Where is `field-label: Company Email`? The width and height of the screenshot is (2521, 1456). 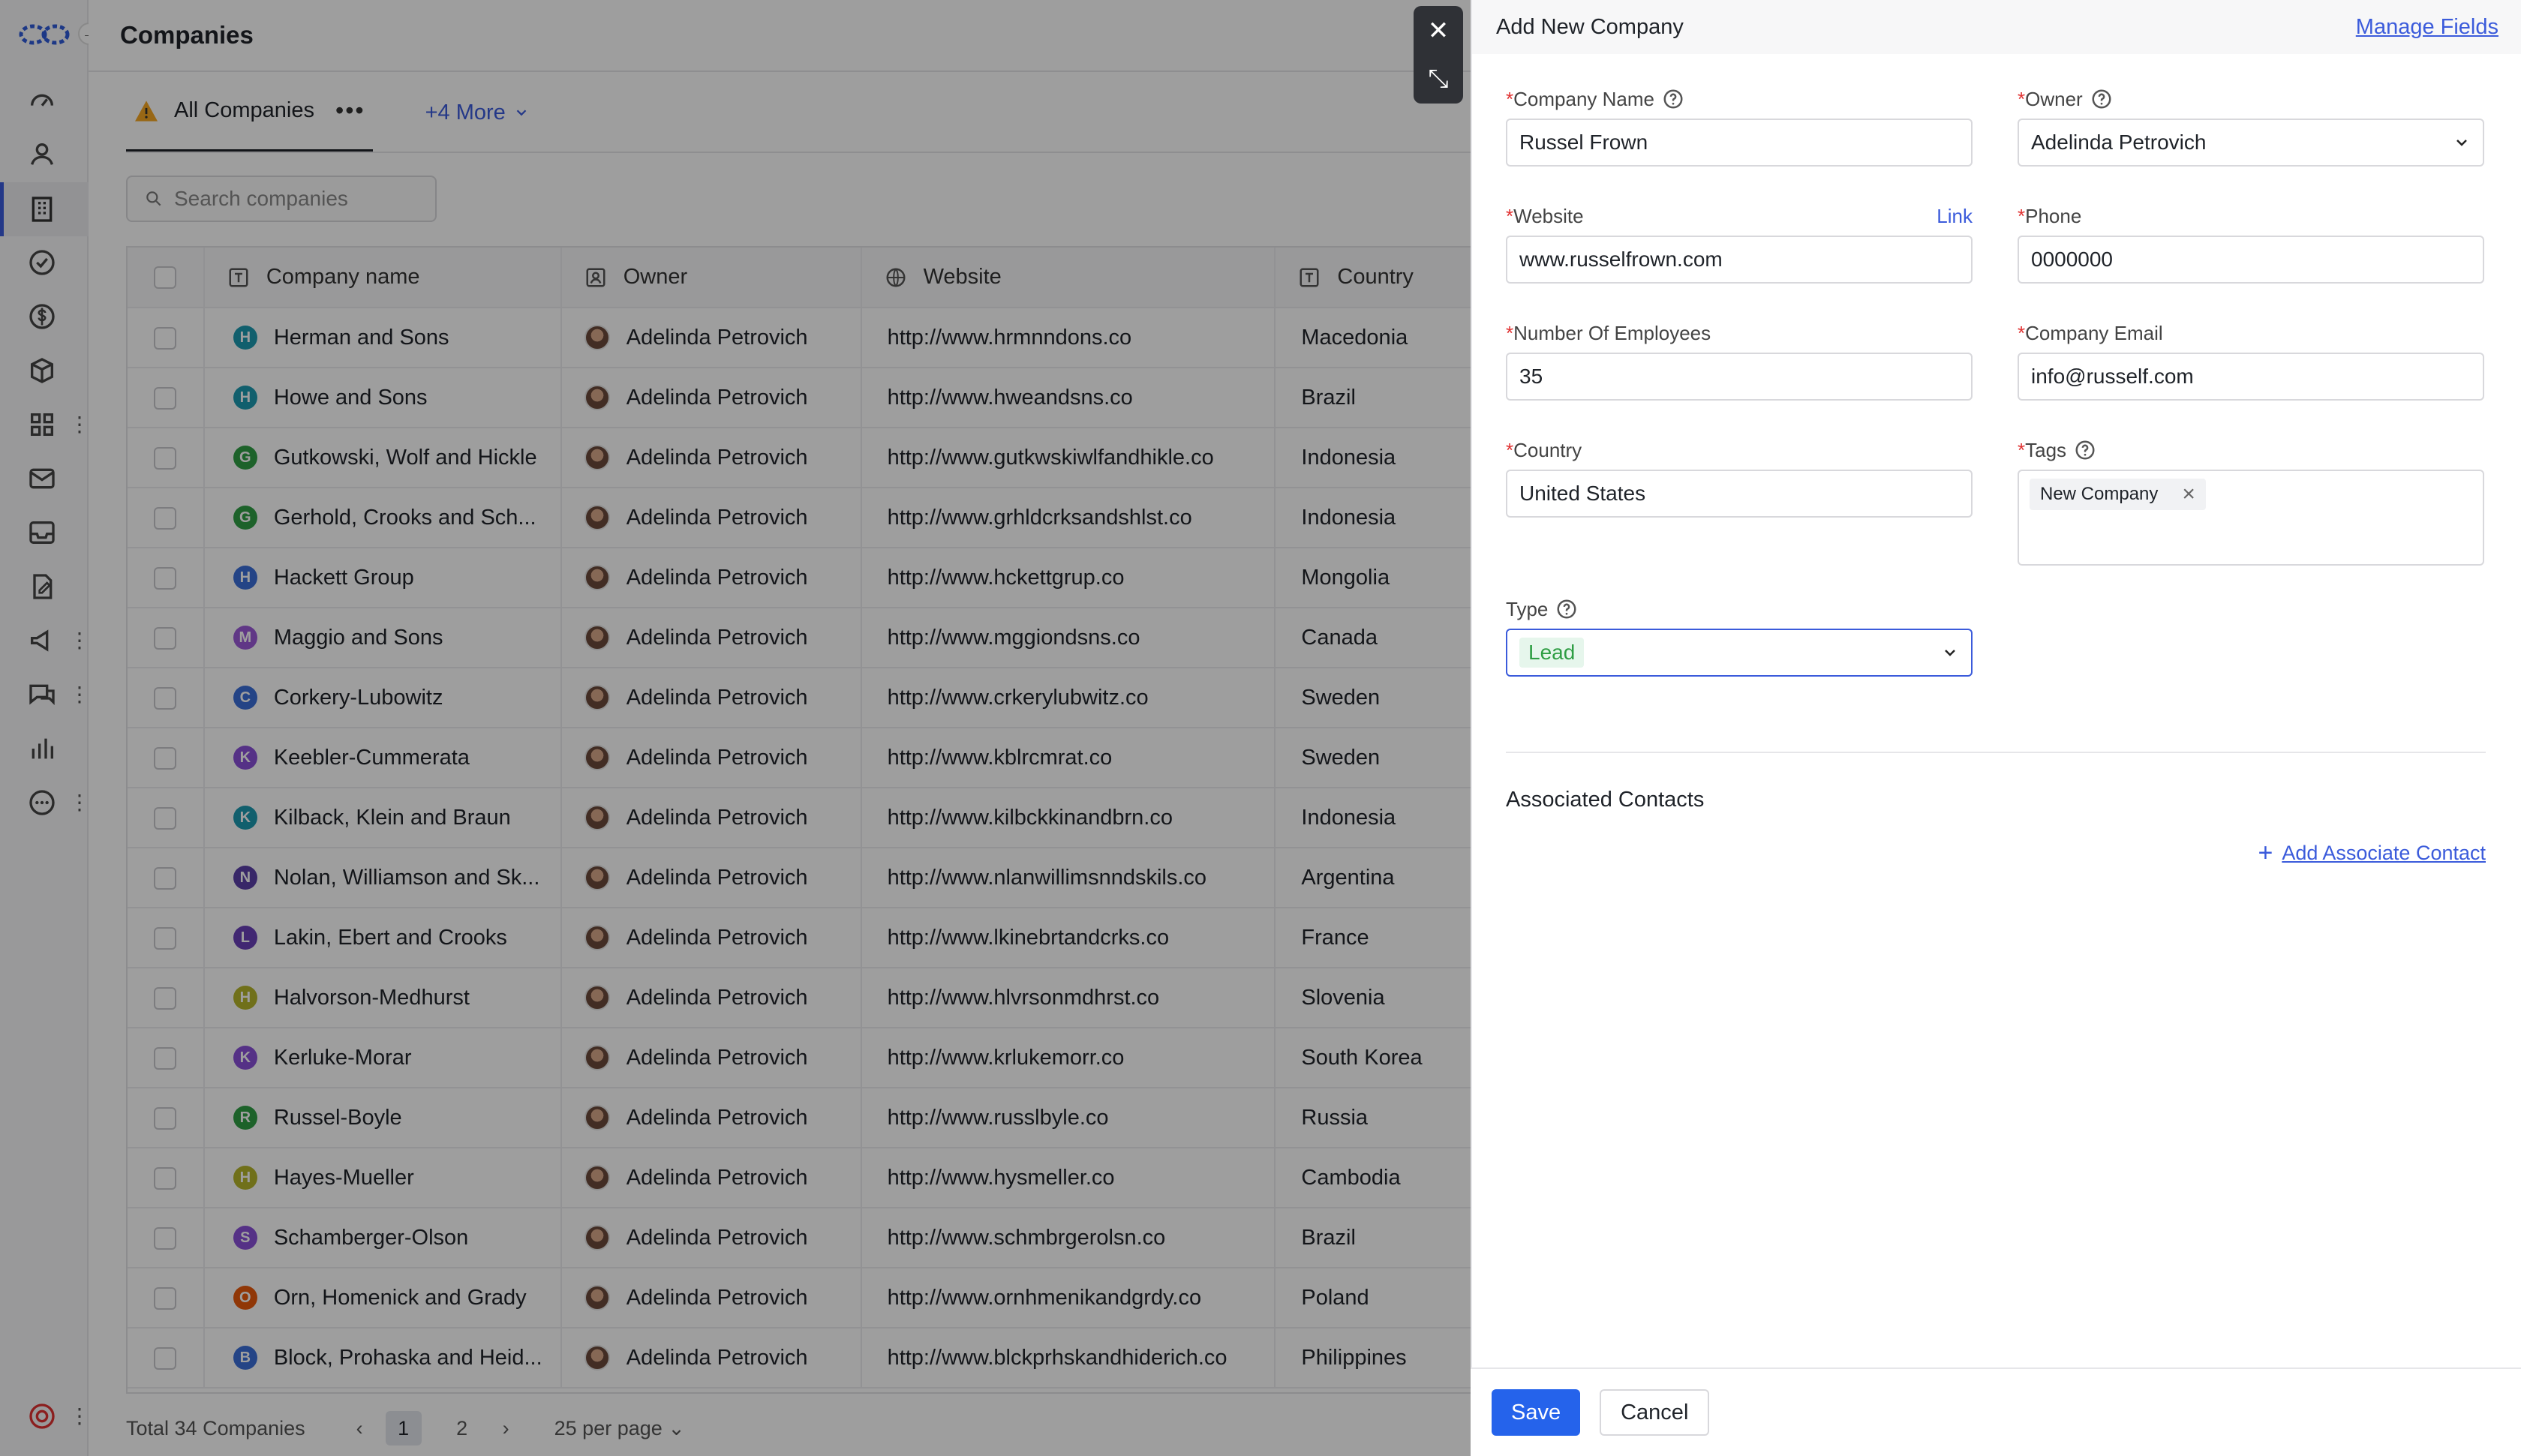 field-label: Company Email is located at coordinates (2094, 332).